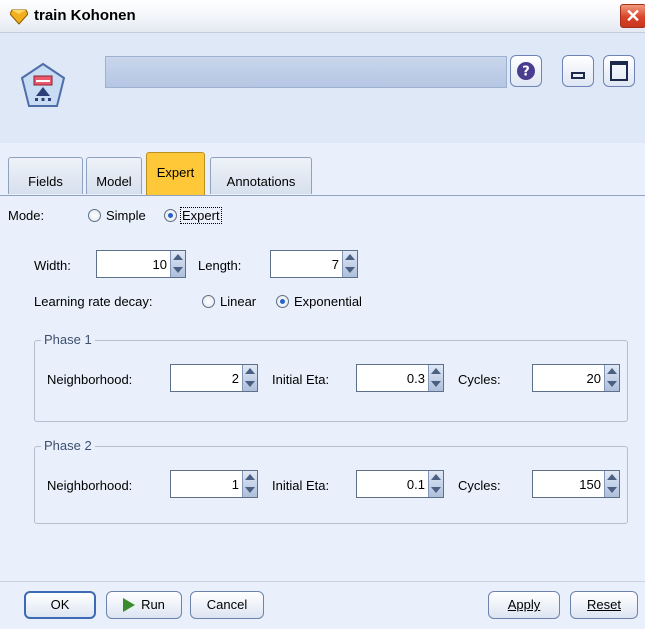 This screenshot has height=629, width=645. I want to click on tab-annotations: Annotations, so click(261, 175).